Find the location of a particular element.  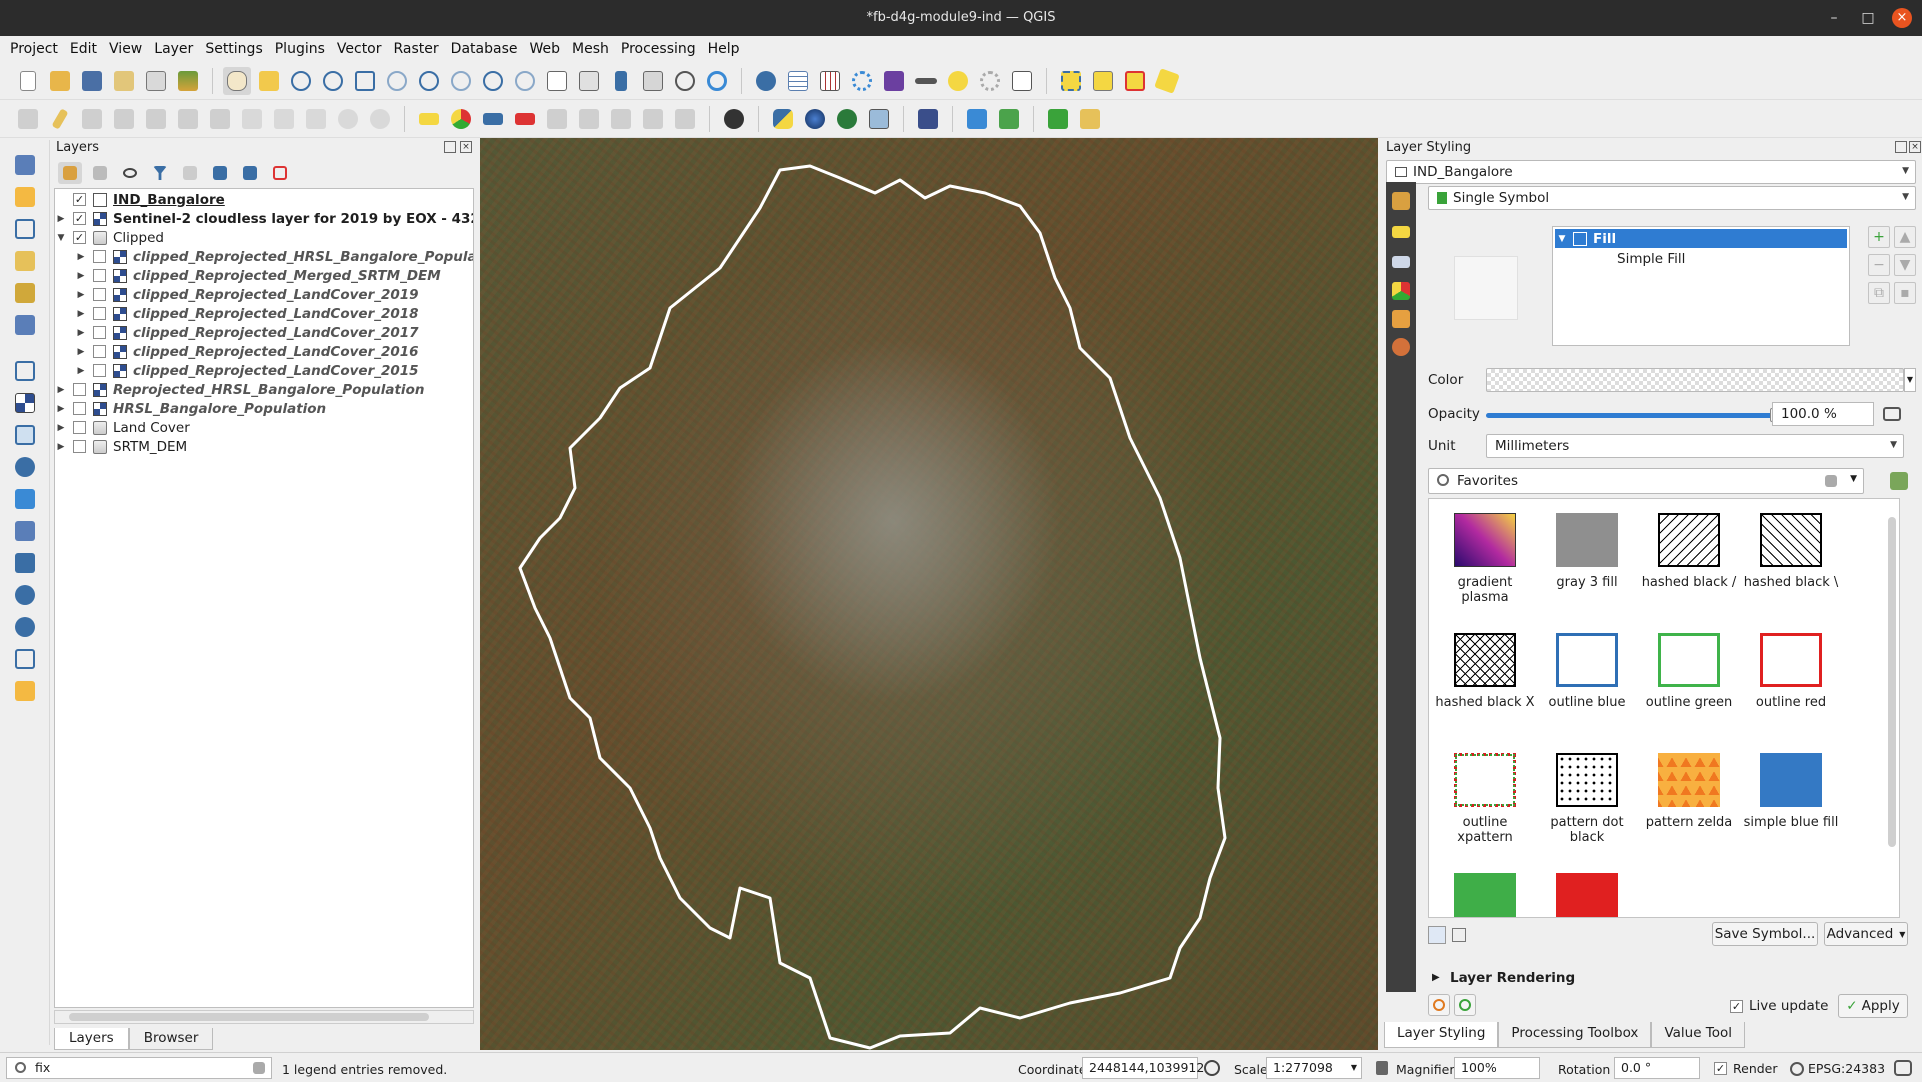

save-edits-button is located at coordinates (92, 119).